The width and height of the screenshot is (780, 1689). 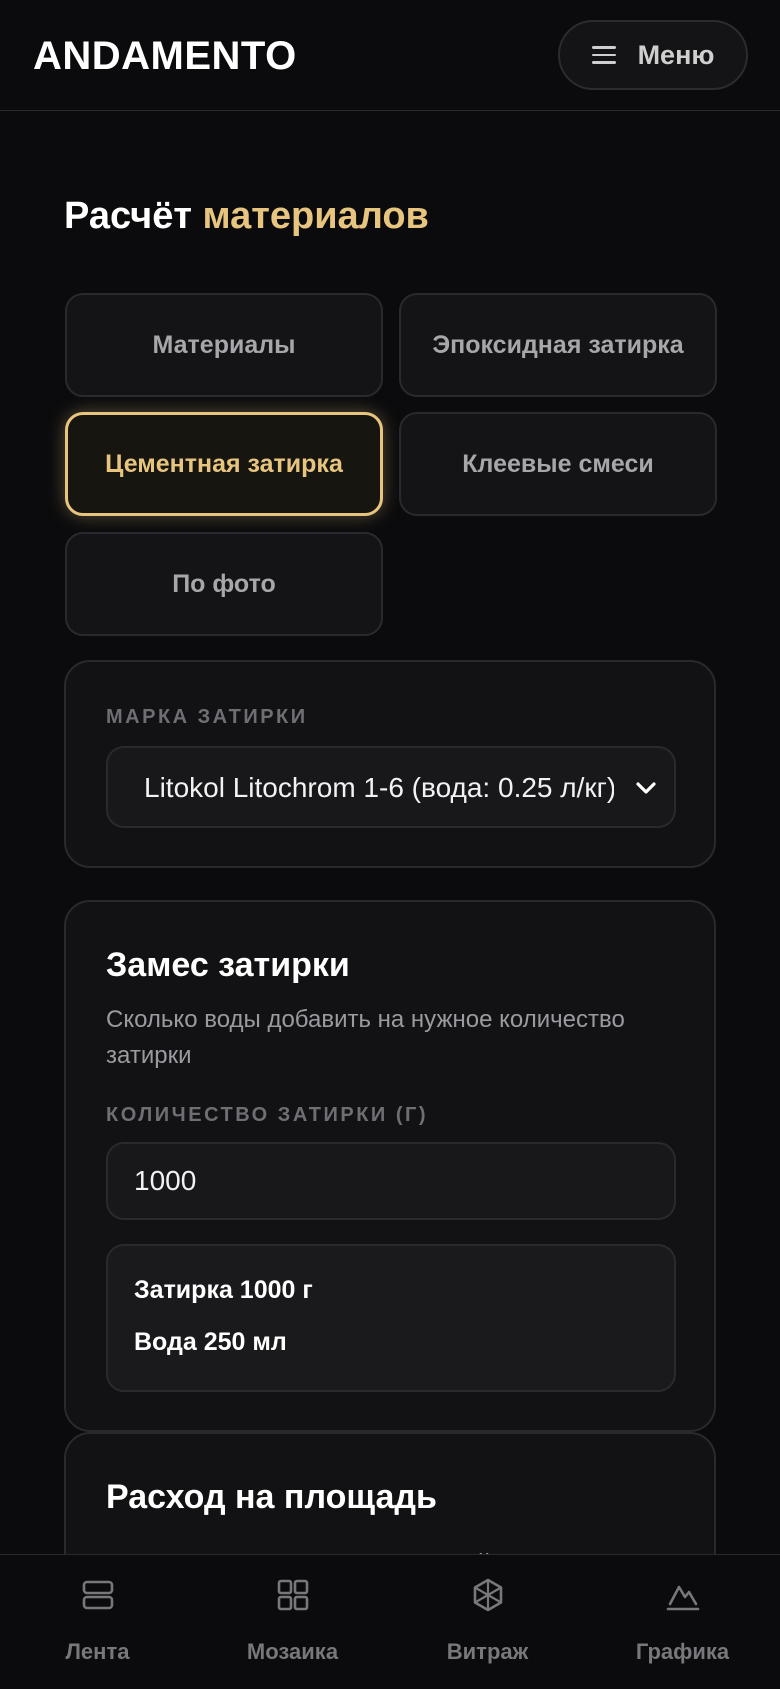 What do you see at coordinates (391, 1318) in the screenshot?
I see `grout-mix-result: Затирка 1000 г Вода 250 мл` at bounding box center [391, 1318].